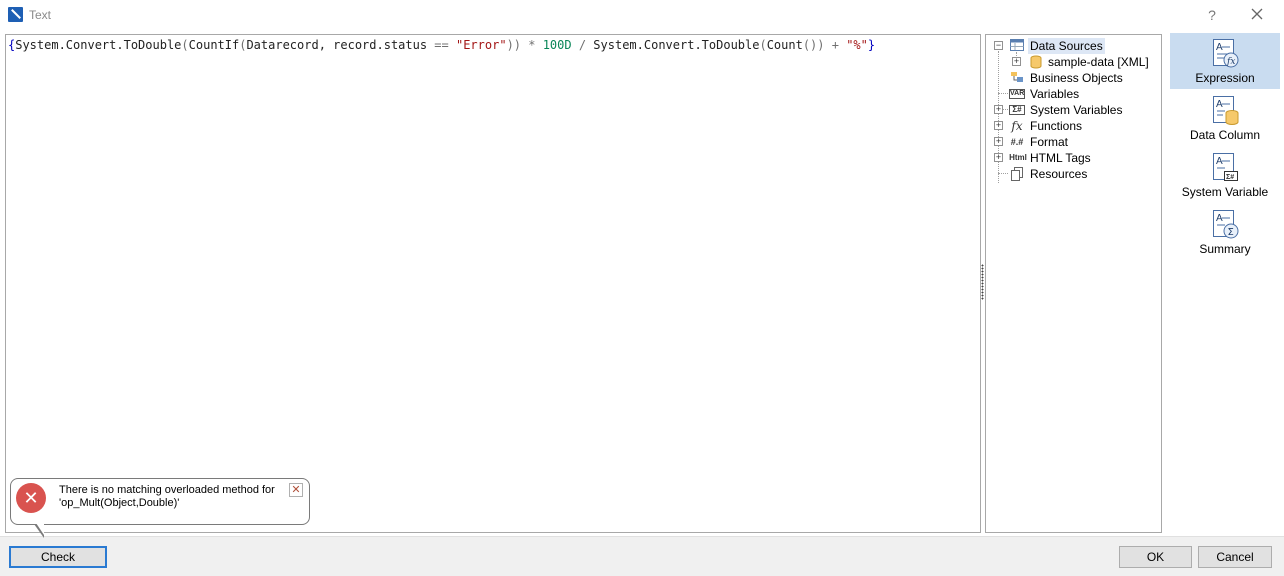  What do you see at coordinates (1212, 15) in the screenshot?
I see `help-button: ?` at bounding box center [1212, 15].